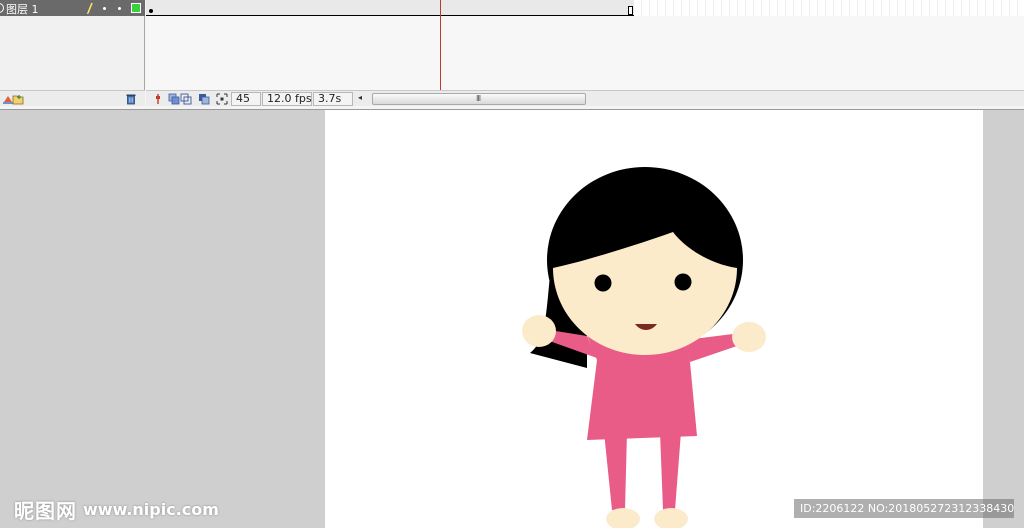 Image resolution: width=1024 pixels, height=528 pixels. Describe the element at coordinates (22, 9) in the screenshot. I see `layer-name: 图层 1` at that location.